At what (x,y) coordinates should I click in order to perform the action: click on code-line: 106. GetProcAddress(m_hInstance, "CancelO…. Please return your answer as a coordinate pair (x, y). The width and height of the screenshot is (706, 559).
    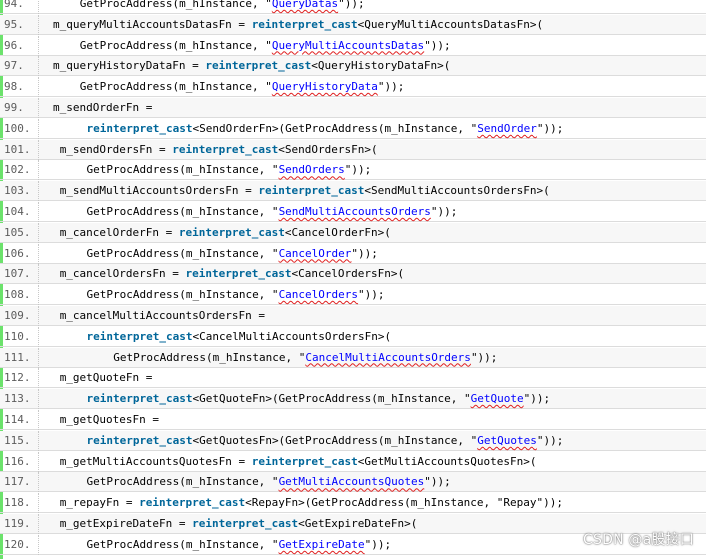
    Looking at the image, I should click on (353, 253).